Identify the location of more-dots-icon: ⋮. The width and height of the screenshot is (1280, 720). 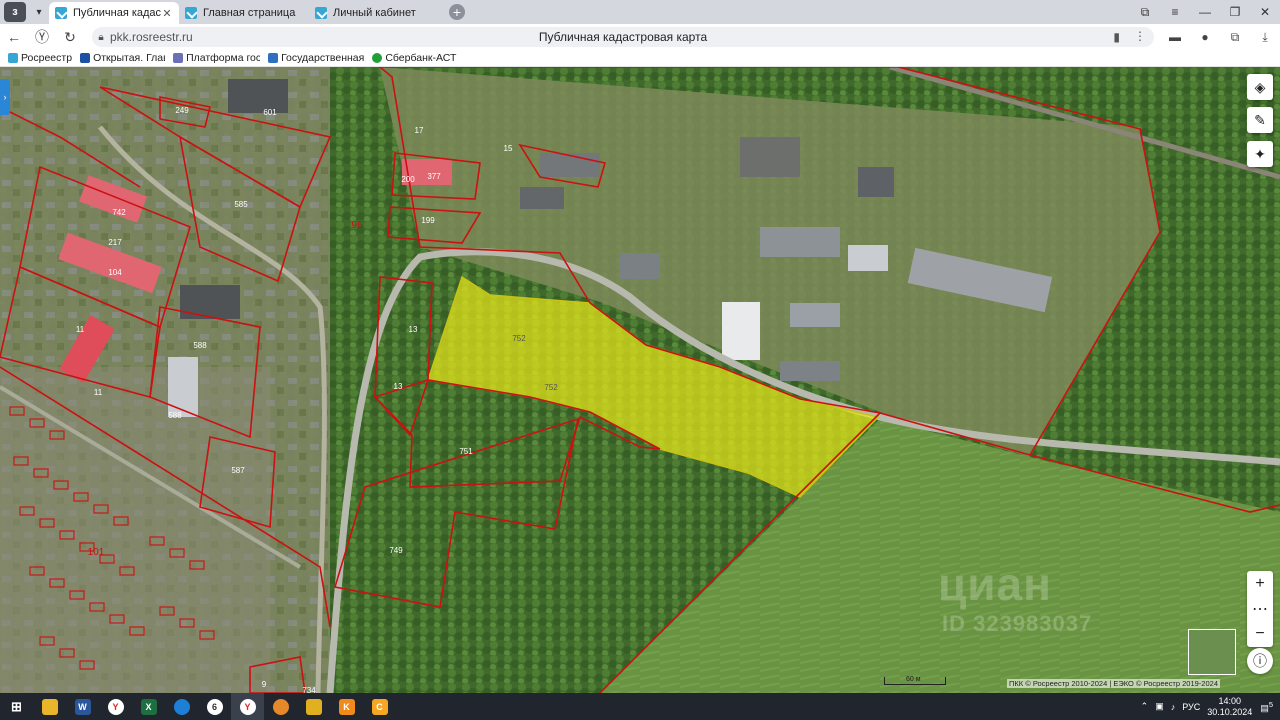
(1140, 36).